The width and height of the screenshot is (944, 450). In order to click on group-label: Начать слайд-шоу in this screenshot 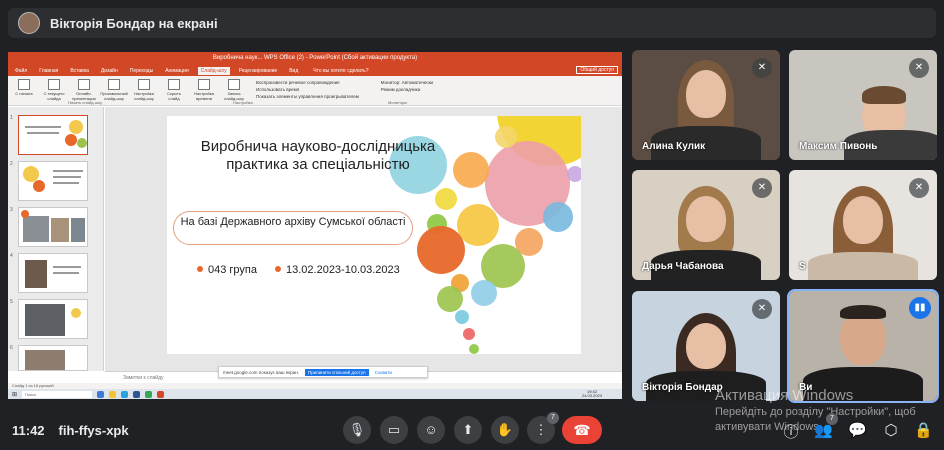, I will do `click(85, 102)`.